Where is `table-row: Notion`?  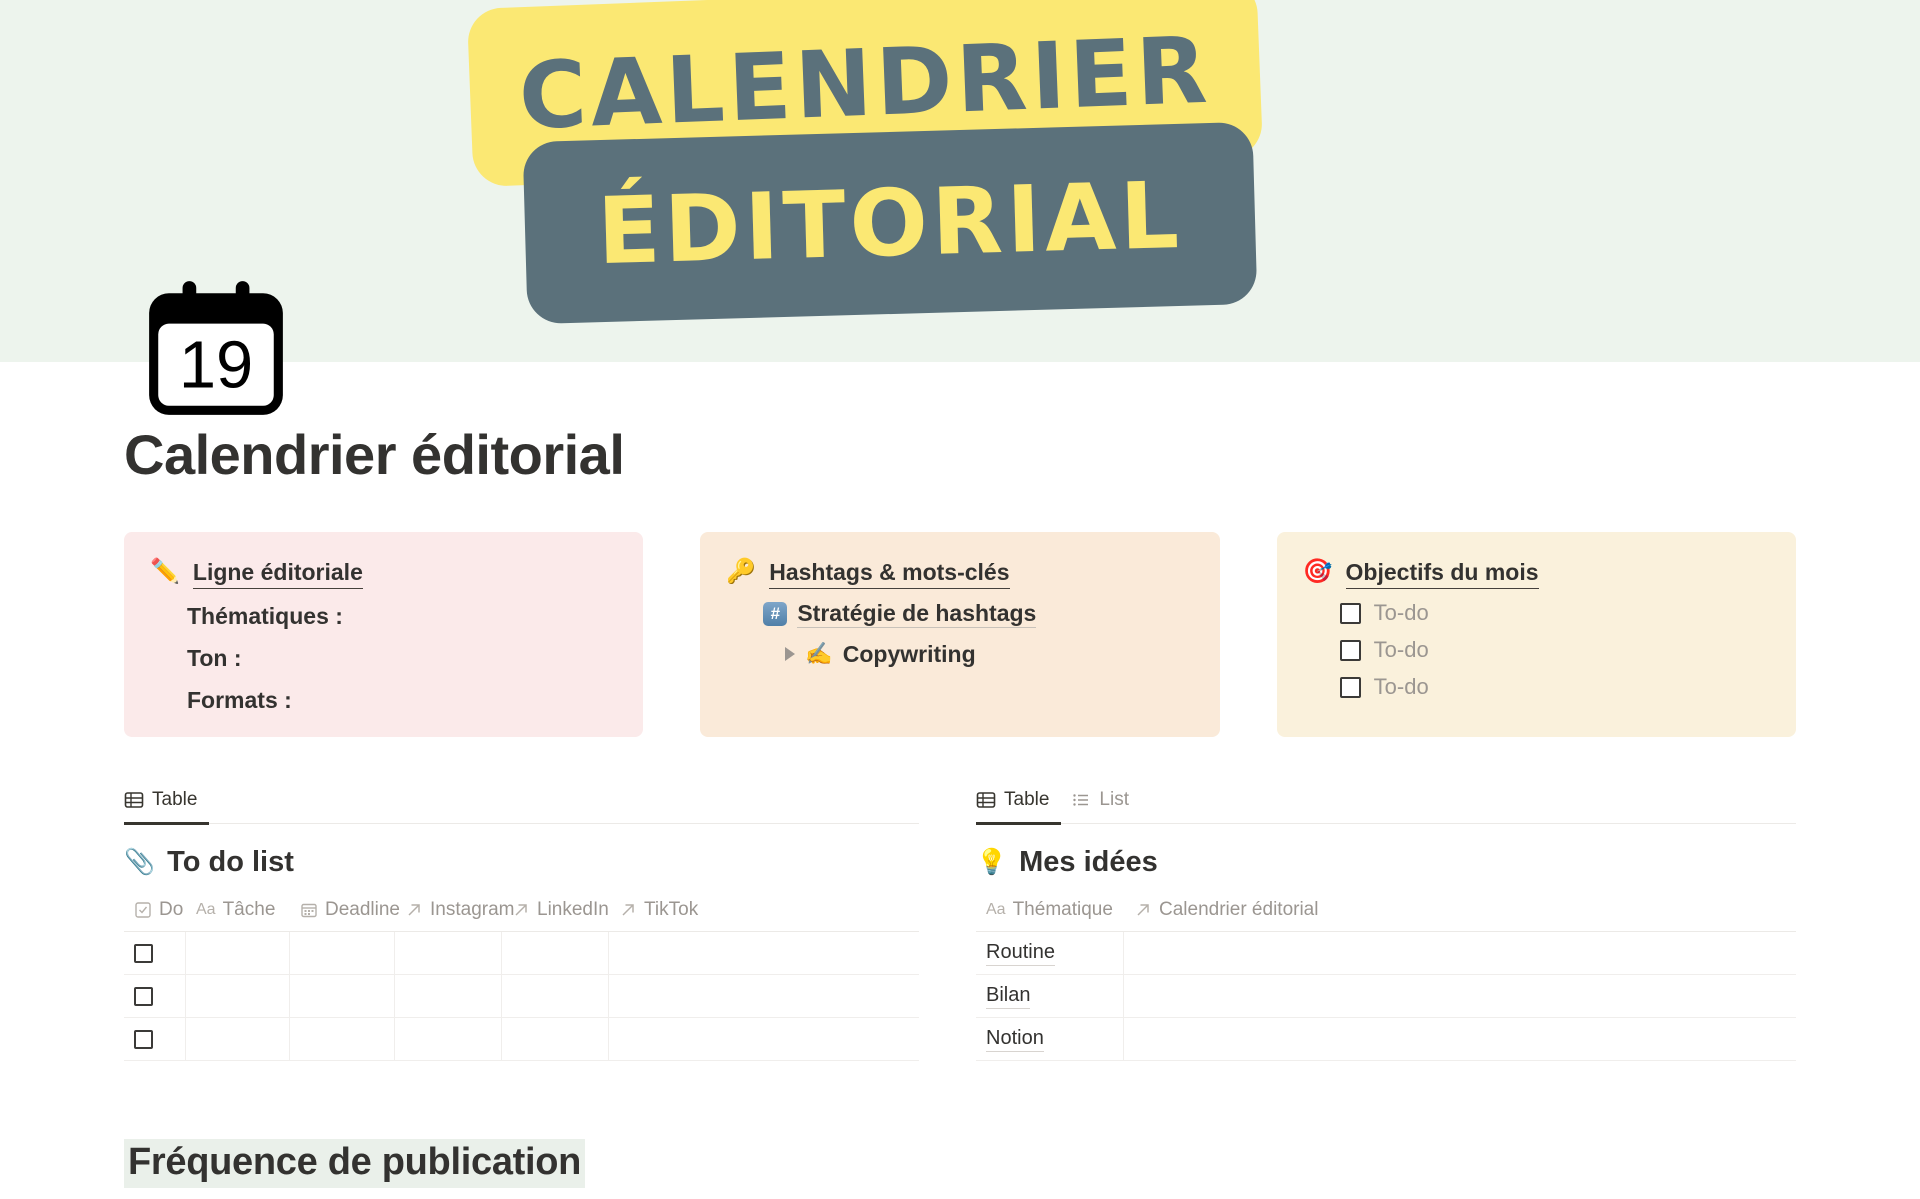
table-row: Notion is located at coordinates (1386, 1039).